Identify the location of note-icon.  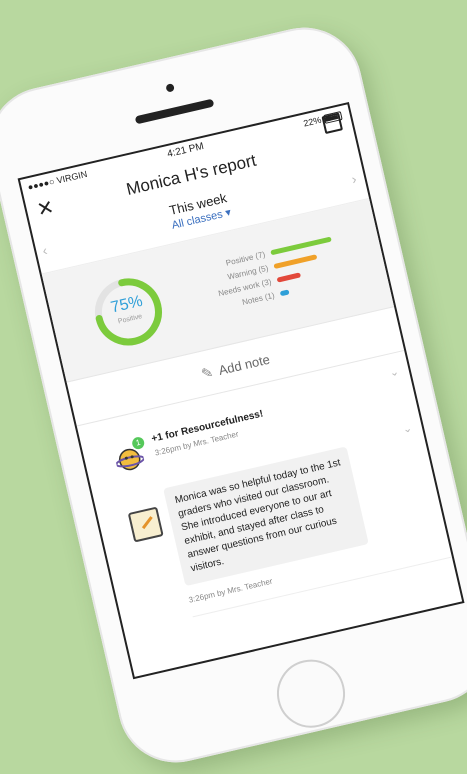
(145, 524).